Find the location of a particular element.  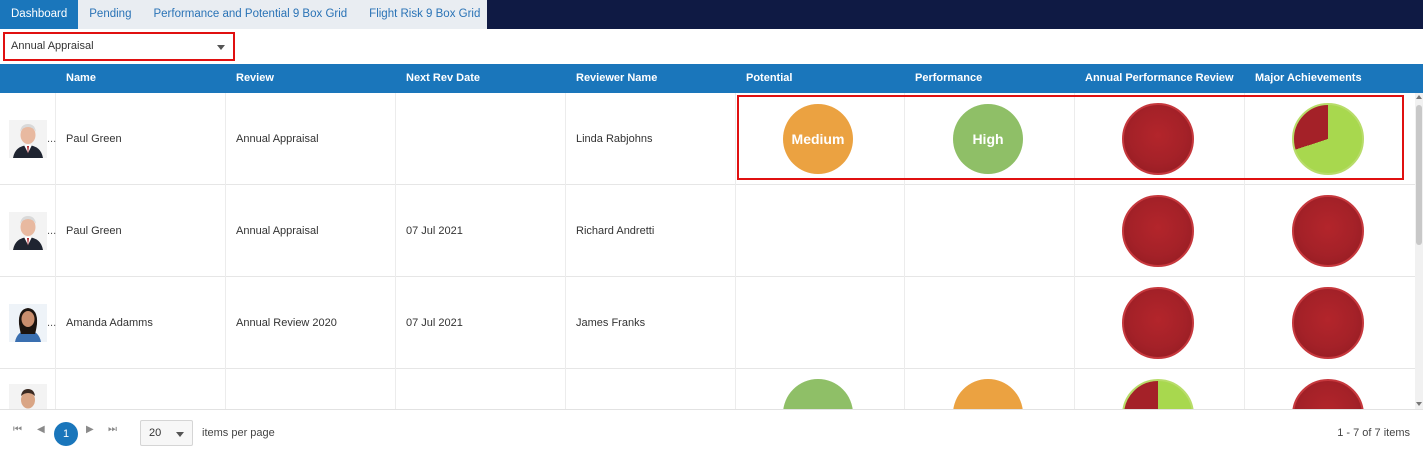

annual-review-progress-pie is located at coordinates (1158, 394).